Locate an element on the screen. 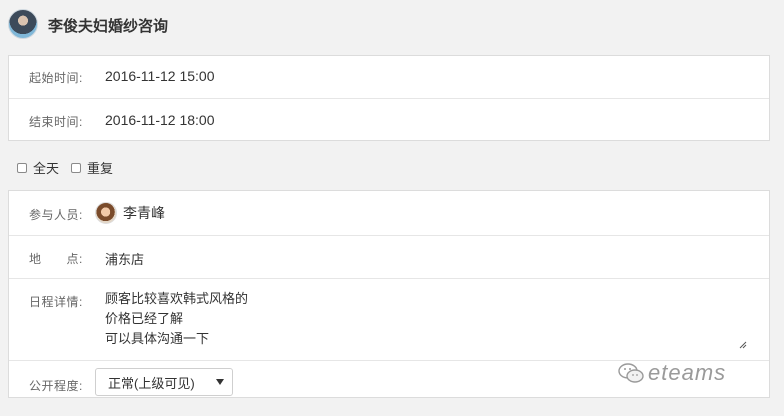 Image resolution: width=784 pixels, height=416 pixels. page-header: 李俊夫妇婚纱咨询 is located at coordinates (392, 24).